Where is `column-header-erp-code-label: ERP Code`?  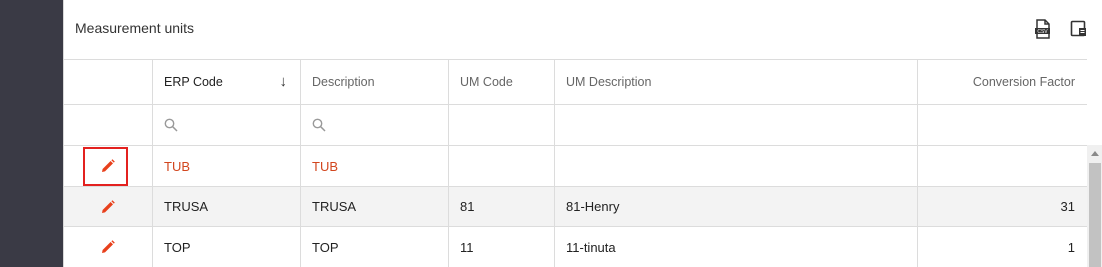 column-header-erp-code-label: ERP Code is located at coordinates (193, 82).